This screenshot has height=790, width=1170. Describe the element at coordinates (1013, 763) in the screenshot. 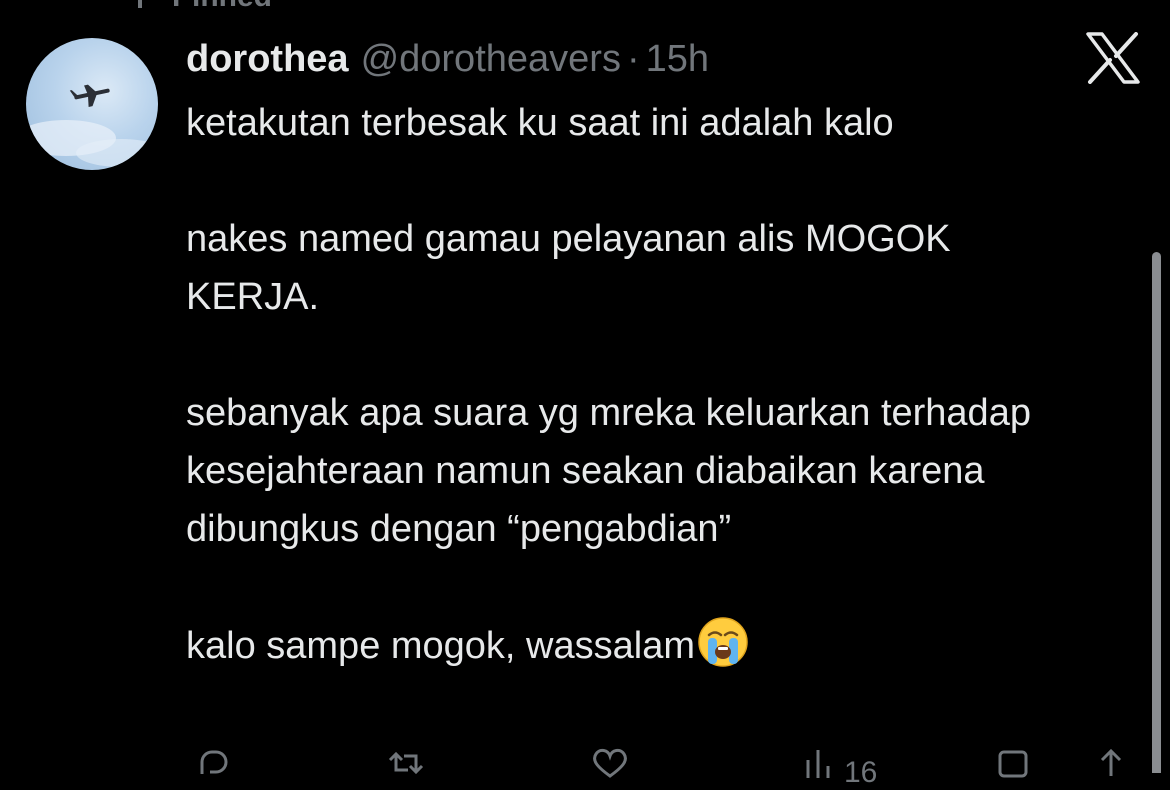

I see `bookmark-icon` at that location.